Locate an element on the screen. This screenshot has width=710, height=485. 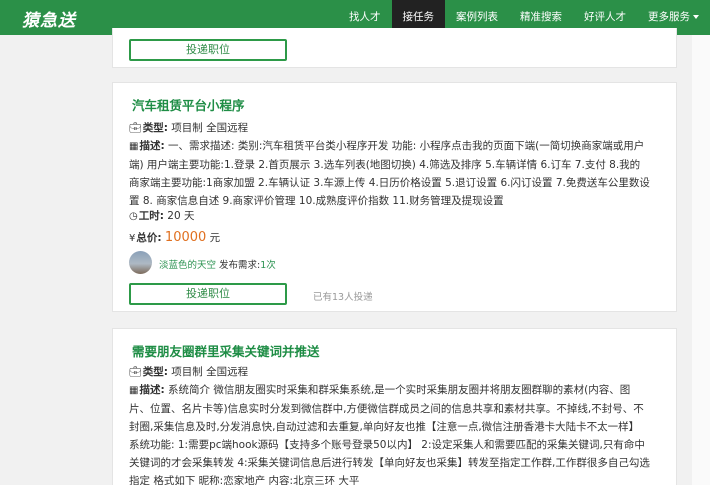
nav-more-services-label: 更多服务 is located at coordinates (669, 17).